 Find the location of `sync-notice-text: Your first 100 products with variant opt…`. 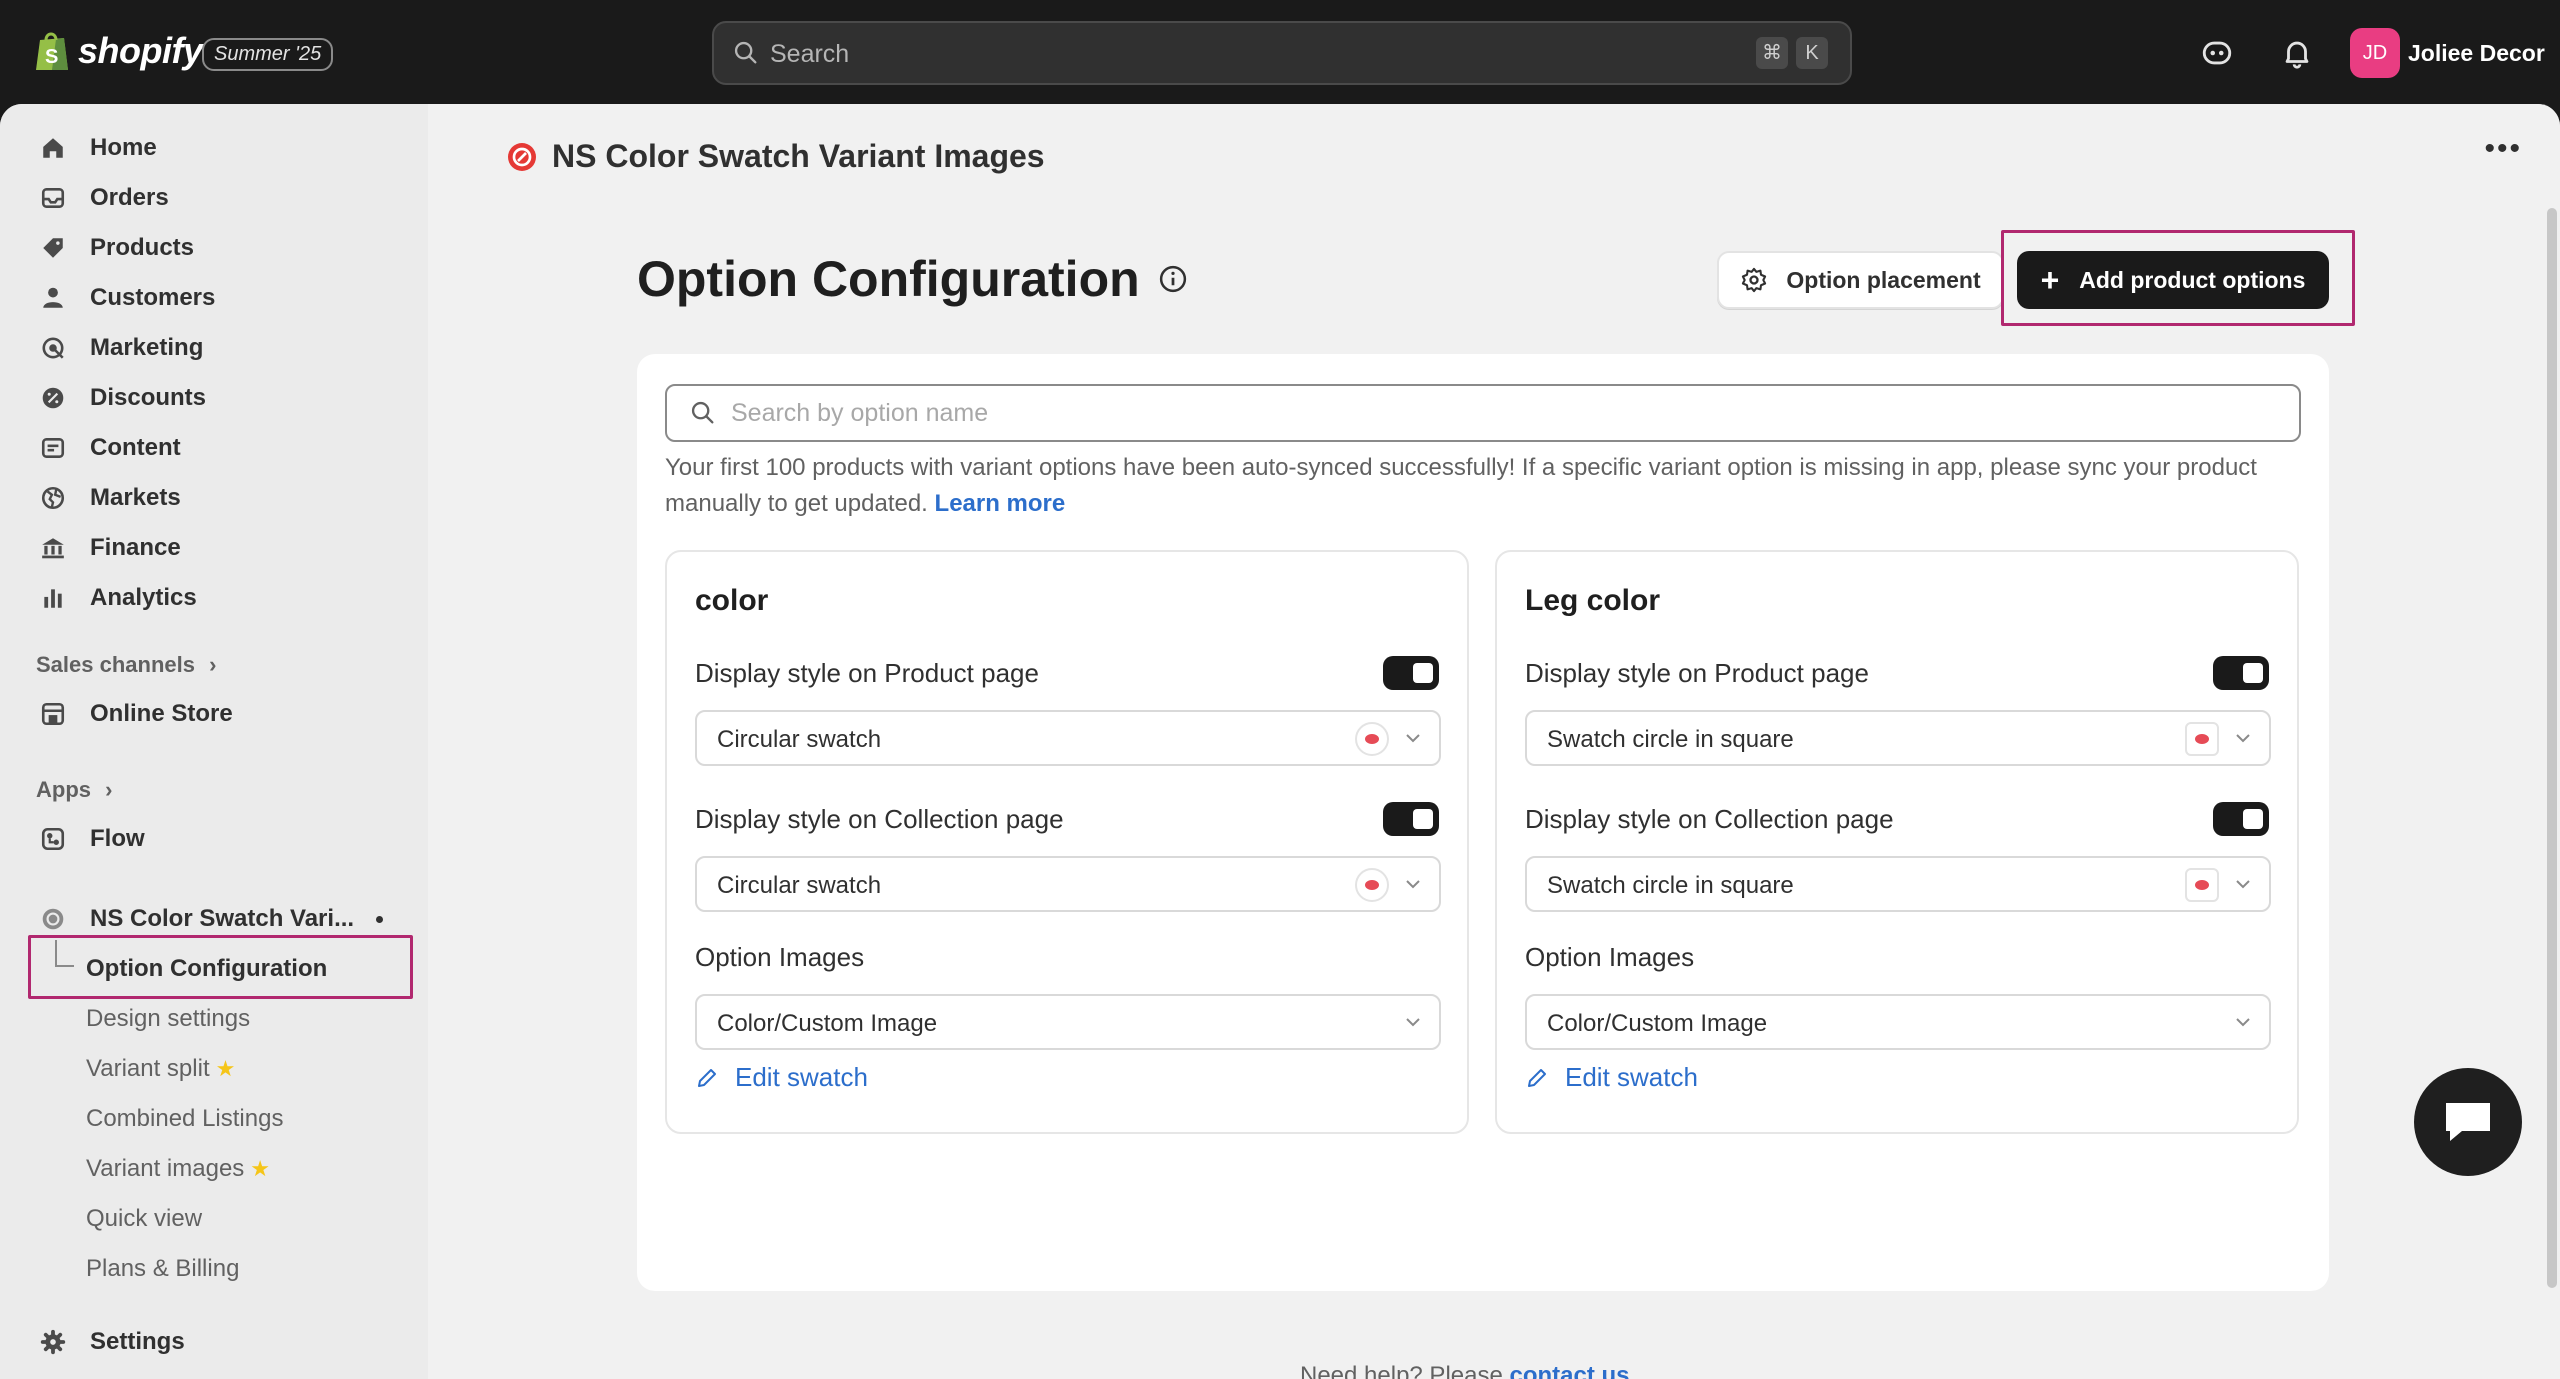

sync-notice-text: Your first 100 products with variant opt… is located at coordinates (1461, 485).